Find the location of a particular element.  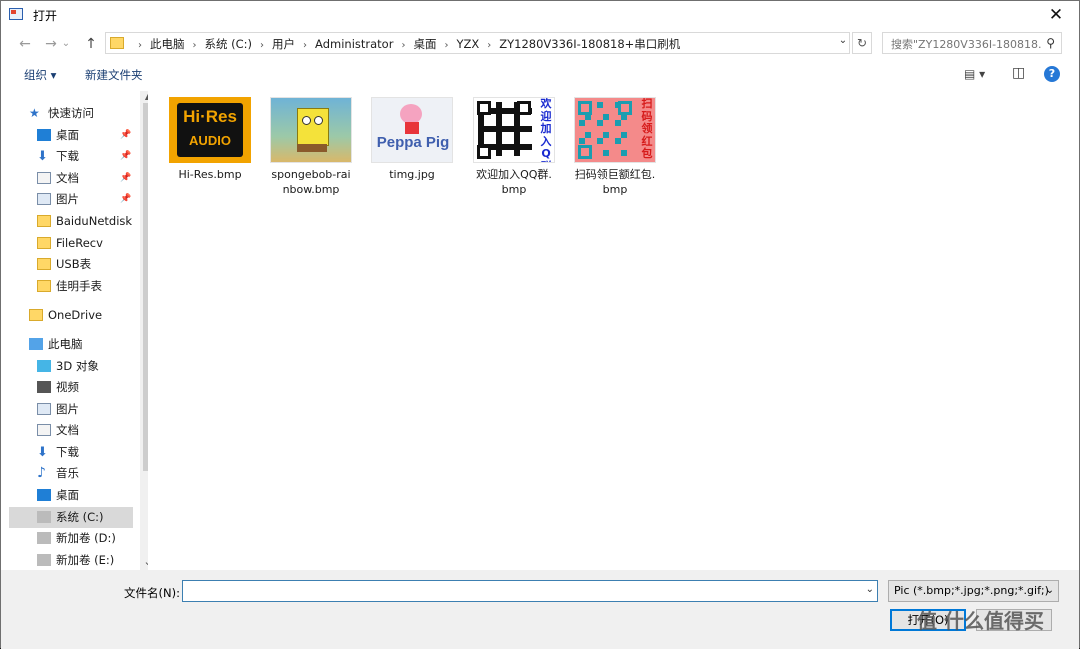

sidebar-item-label: 快速访问 is located at coordinates (71, 113).